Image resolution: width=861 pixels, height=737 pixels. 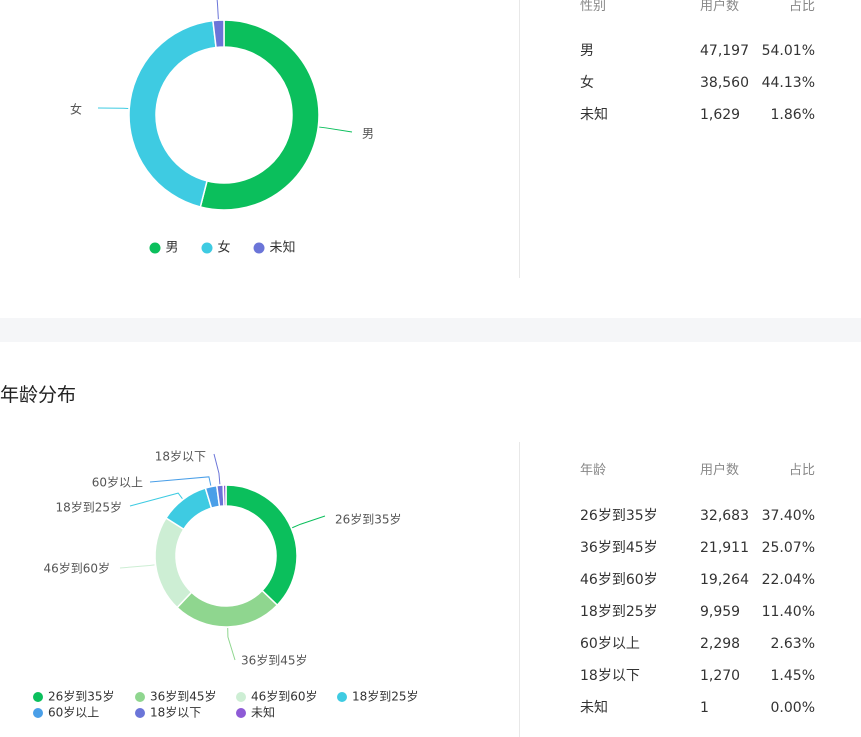 What do you see at coordinates (697, 115) in the screenshot?
I see `table-row: 未知 1,629 1.86%` at bounding box center [697, 115].